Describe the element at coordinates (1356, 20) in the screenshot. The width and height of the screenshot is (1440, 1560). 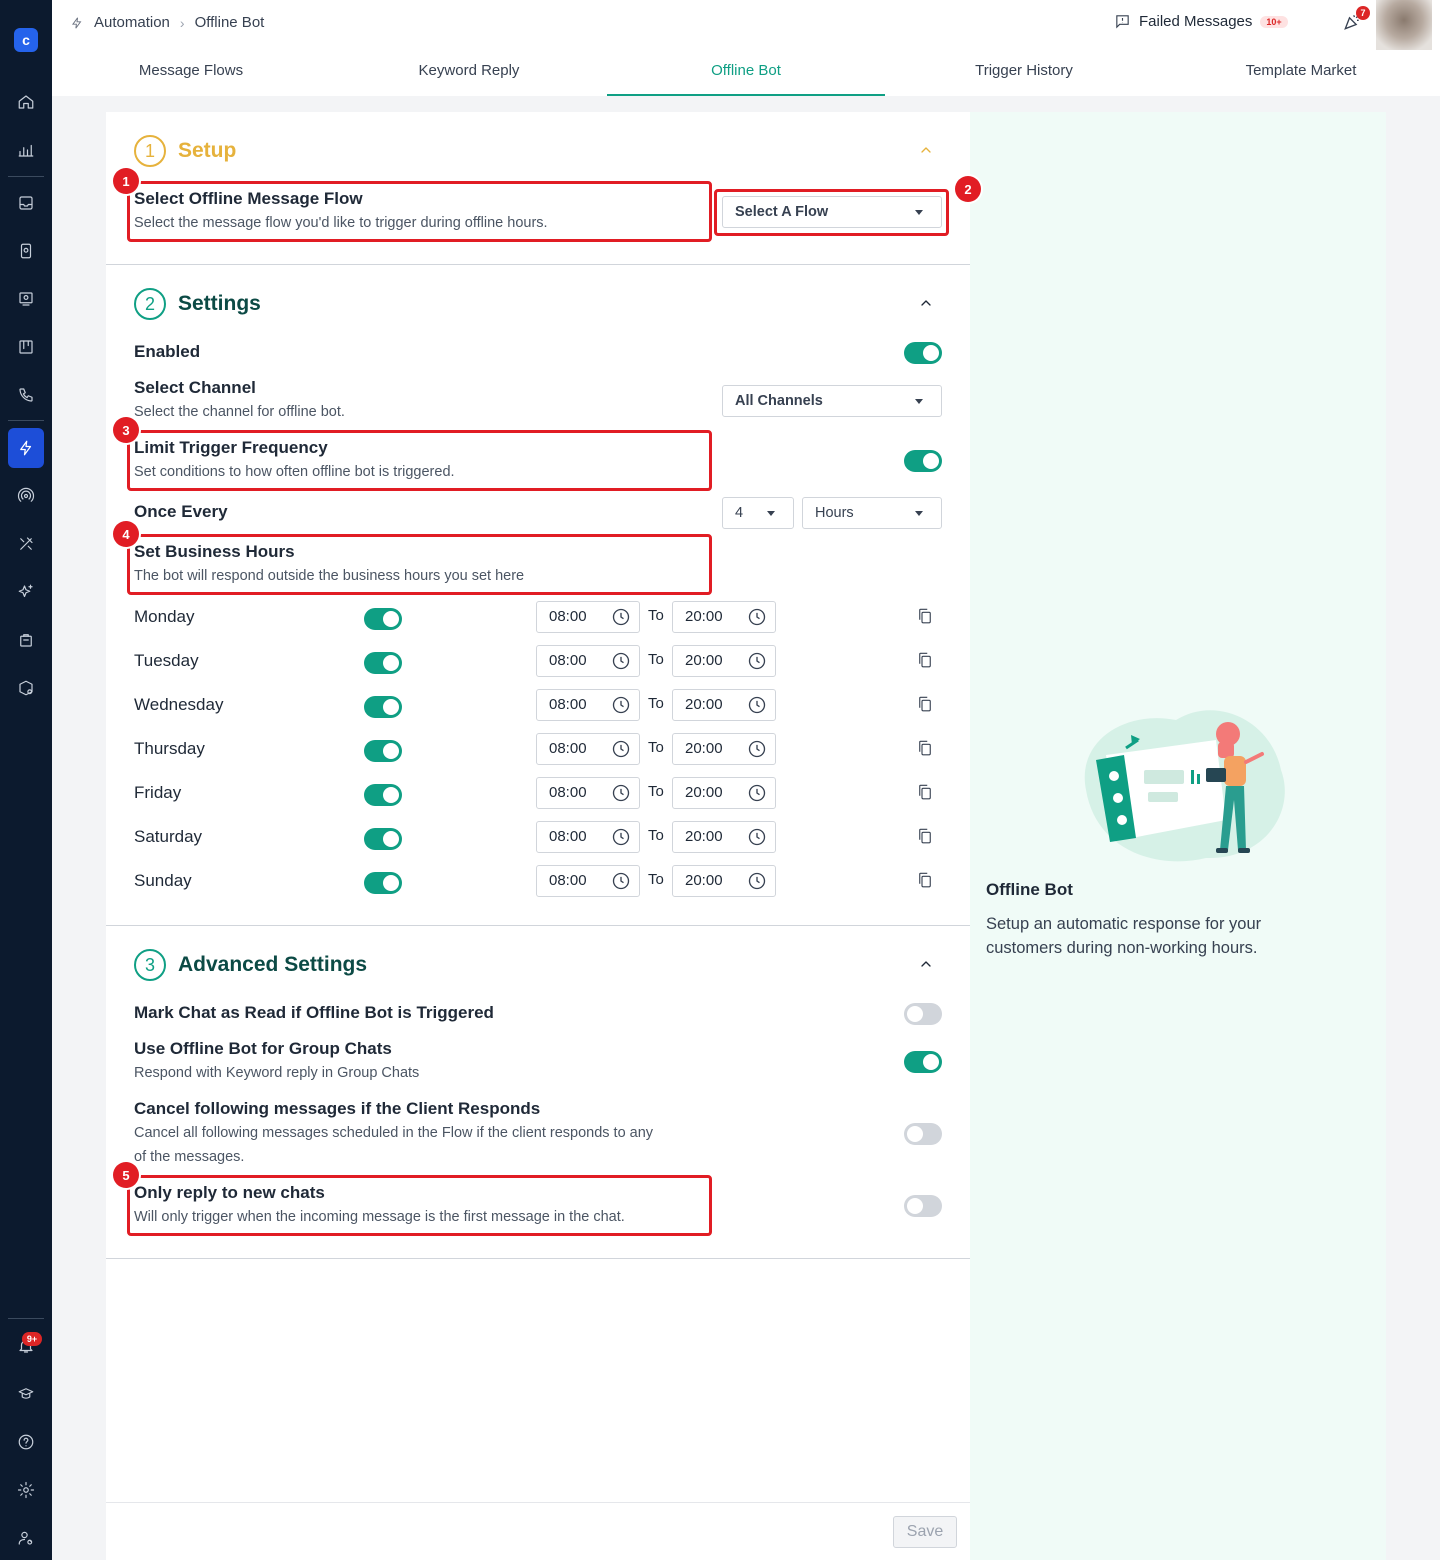
I see `announcement-button: 7` at that location.